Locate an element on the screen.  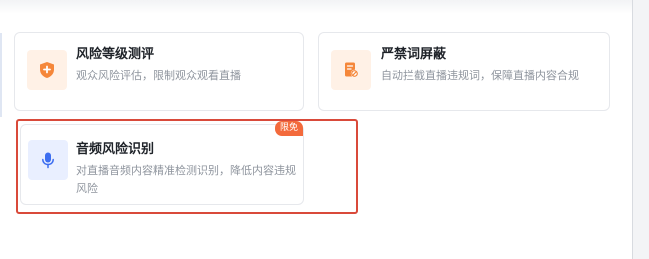
left-edge-accent is located at coordinates (1, 75).